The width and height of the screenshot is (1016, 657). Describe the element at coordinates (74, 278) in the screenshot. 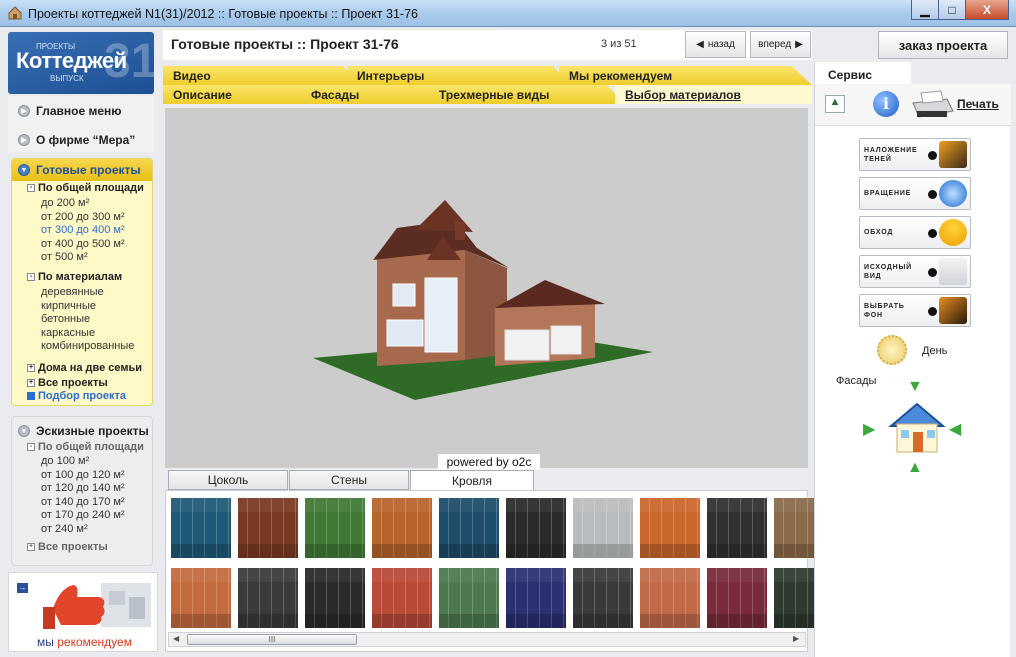

I see `ready-by-material: - По материалам` at that location.